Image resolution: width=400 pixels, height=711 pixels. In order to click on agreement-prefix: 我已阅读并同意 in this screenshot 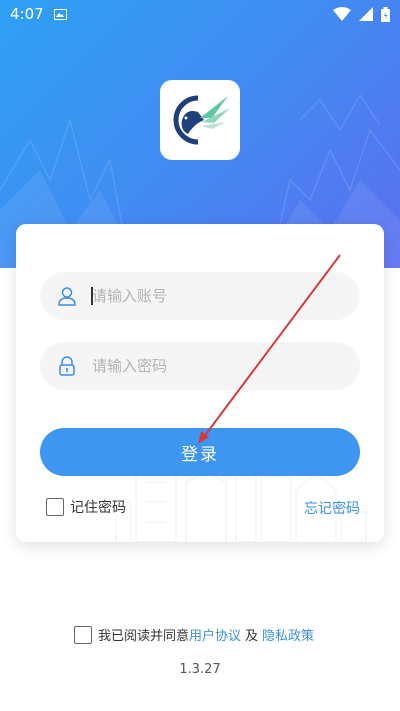, I will do `click(144, 636)`.